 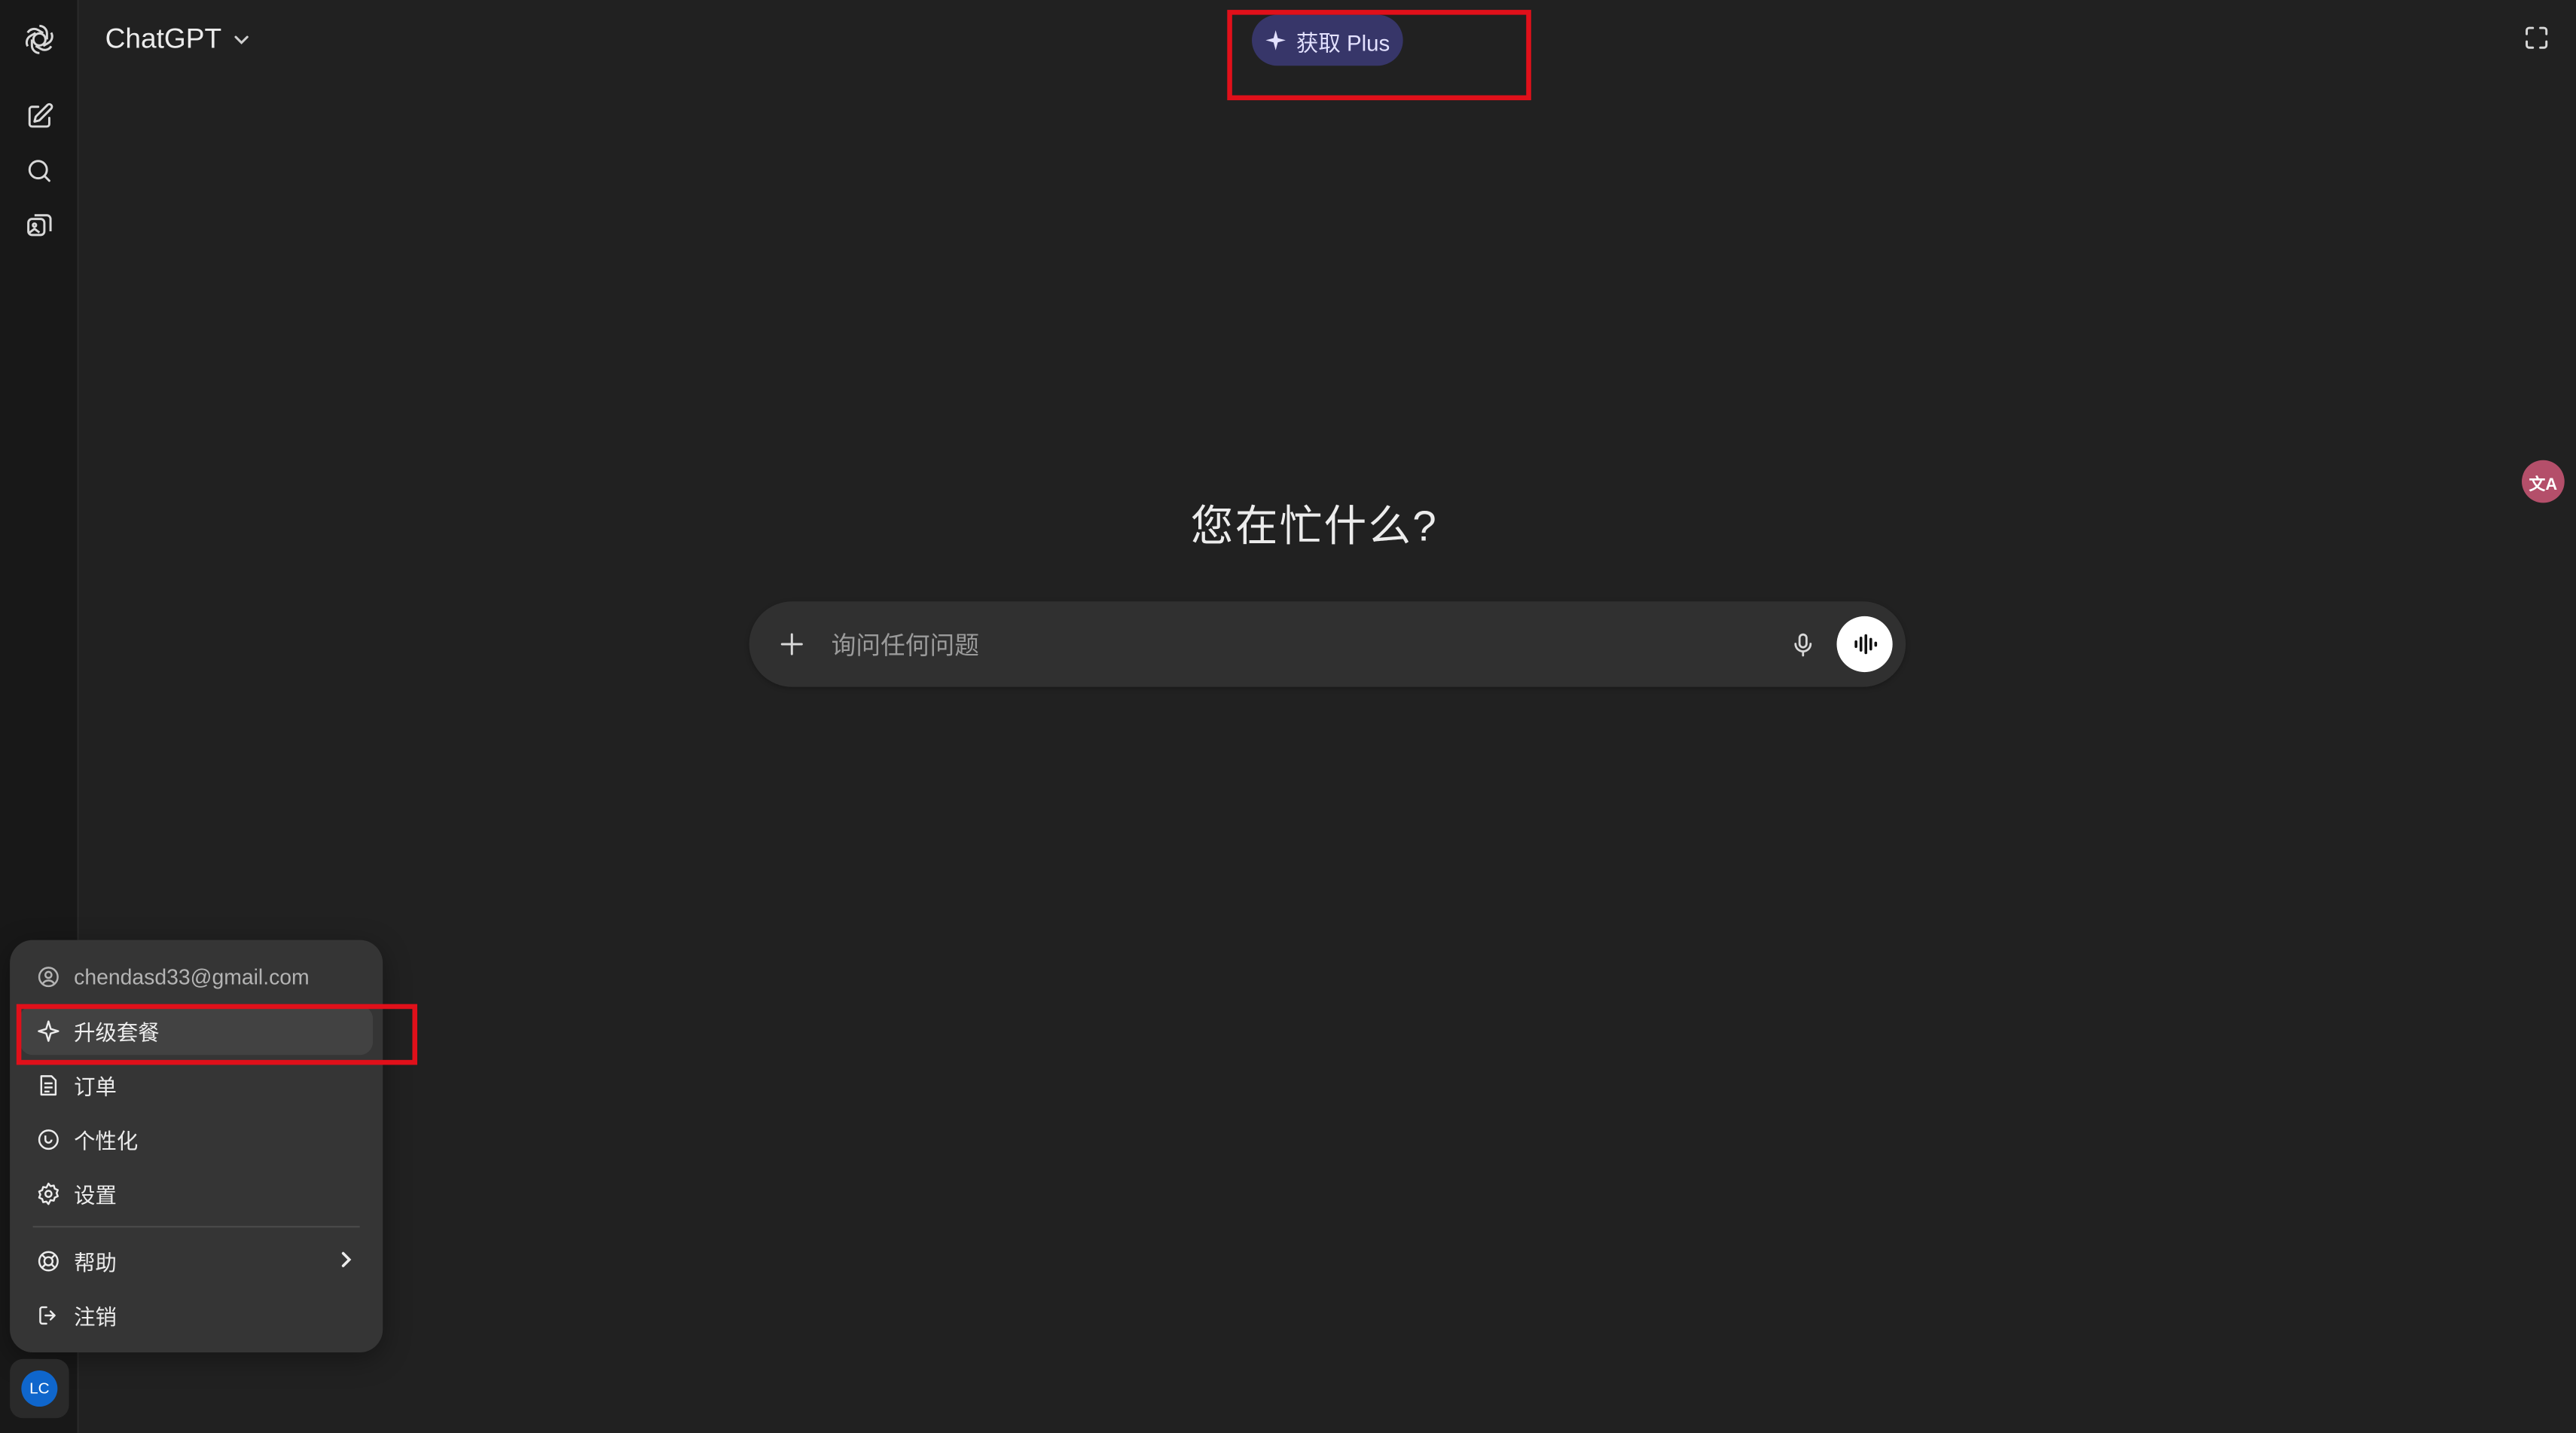 What do you see at coordinates (1343, 43) in the screenshot?
I see `get-plus-label: 获取 Plus` at bounding box center [1343, 43].